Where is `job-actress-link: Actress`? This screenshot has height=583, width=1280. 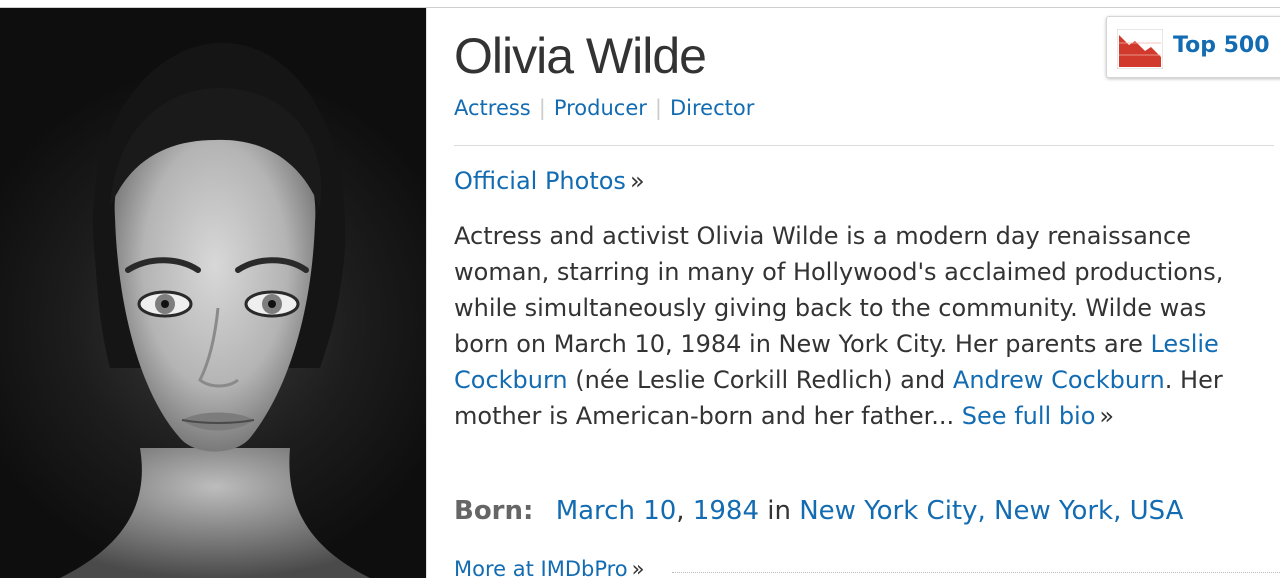
job-actress-link: Actress is located at coordinates (492, 108).